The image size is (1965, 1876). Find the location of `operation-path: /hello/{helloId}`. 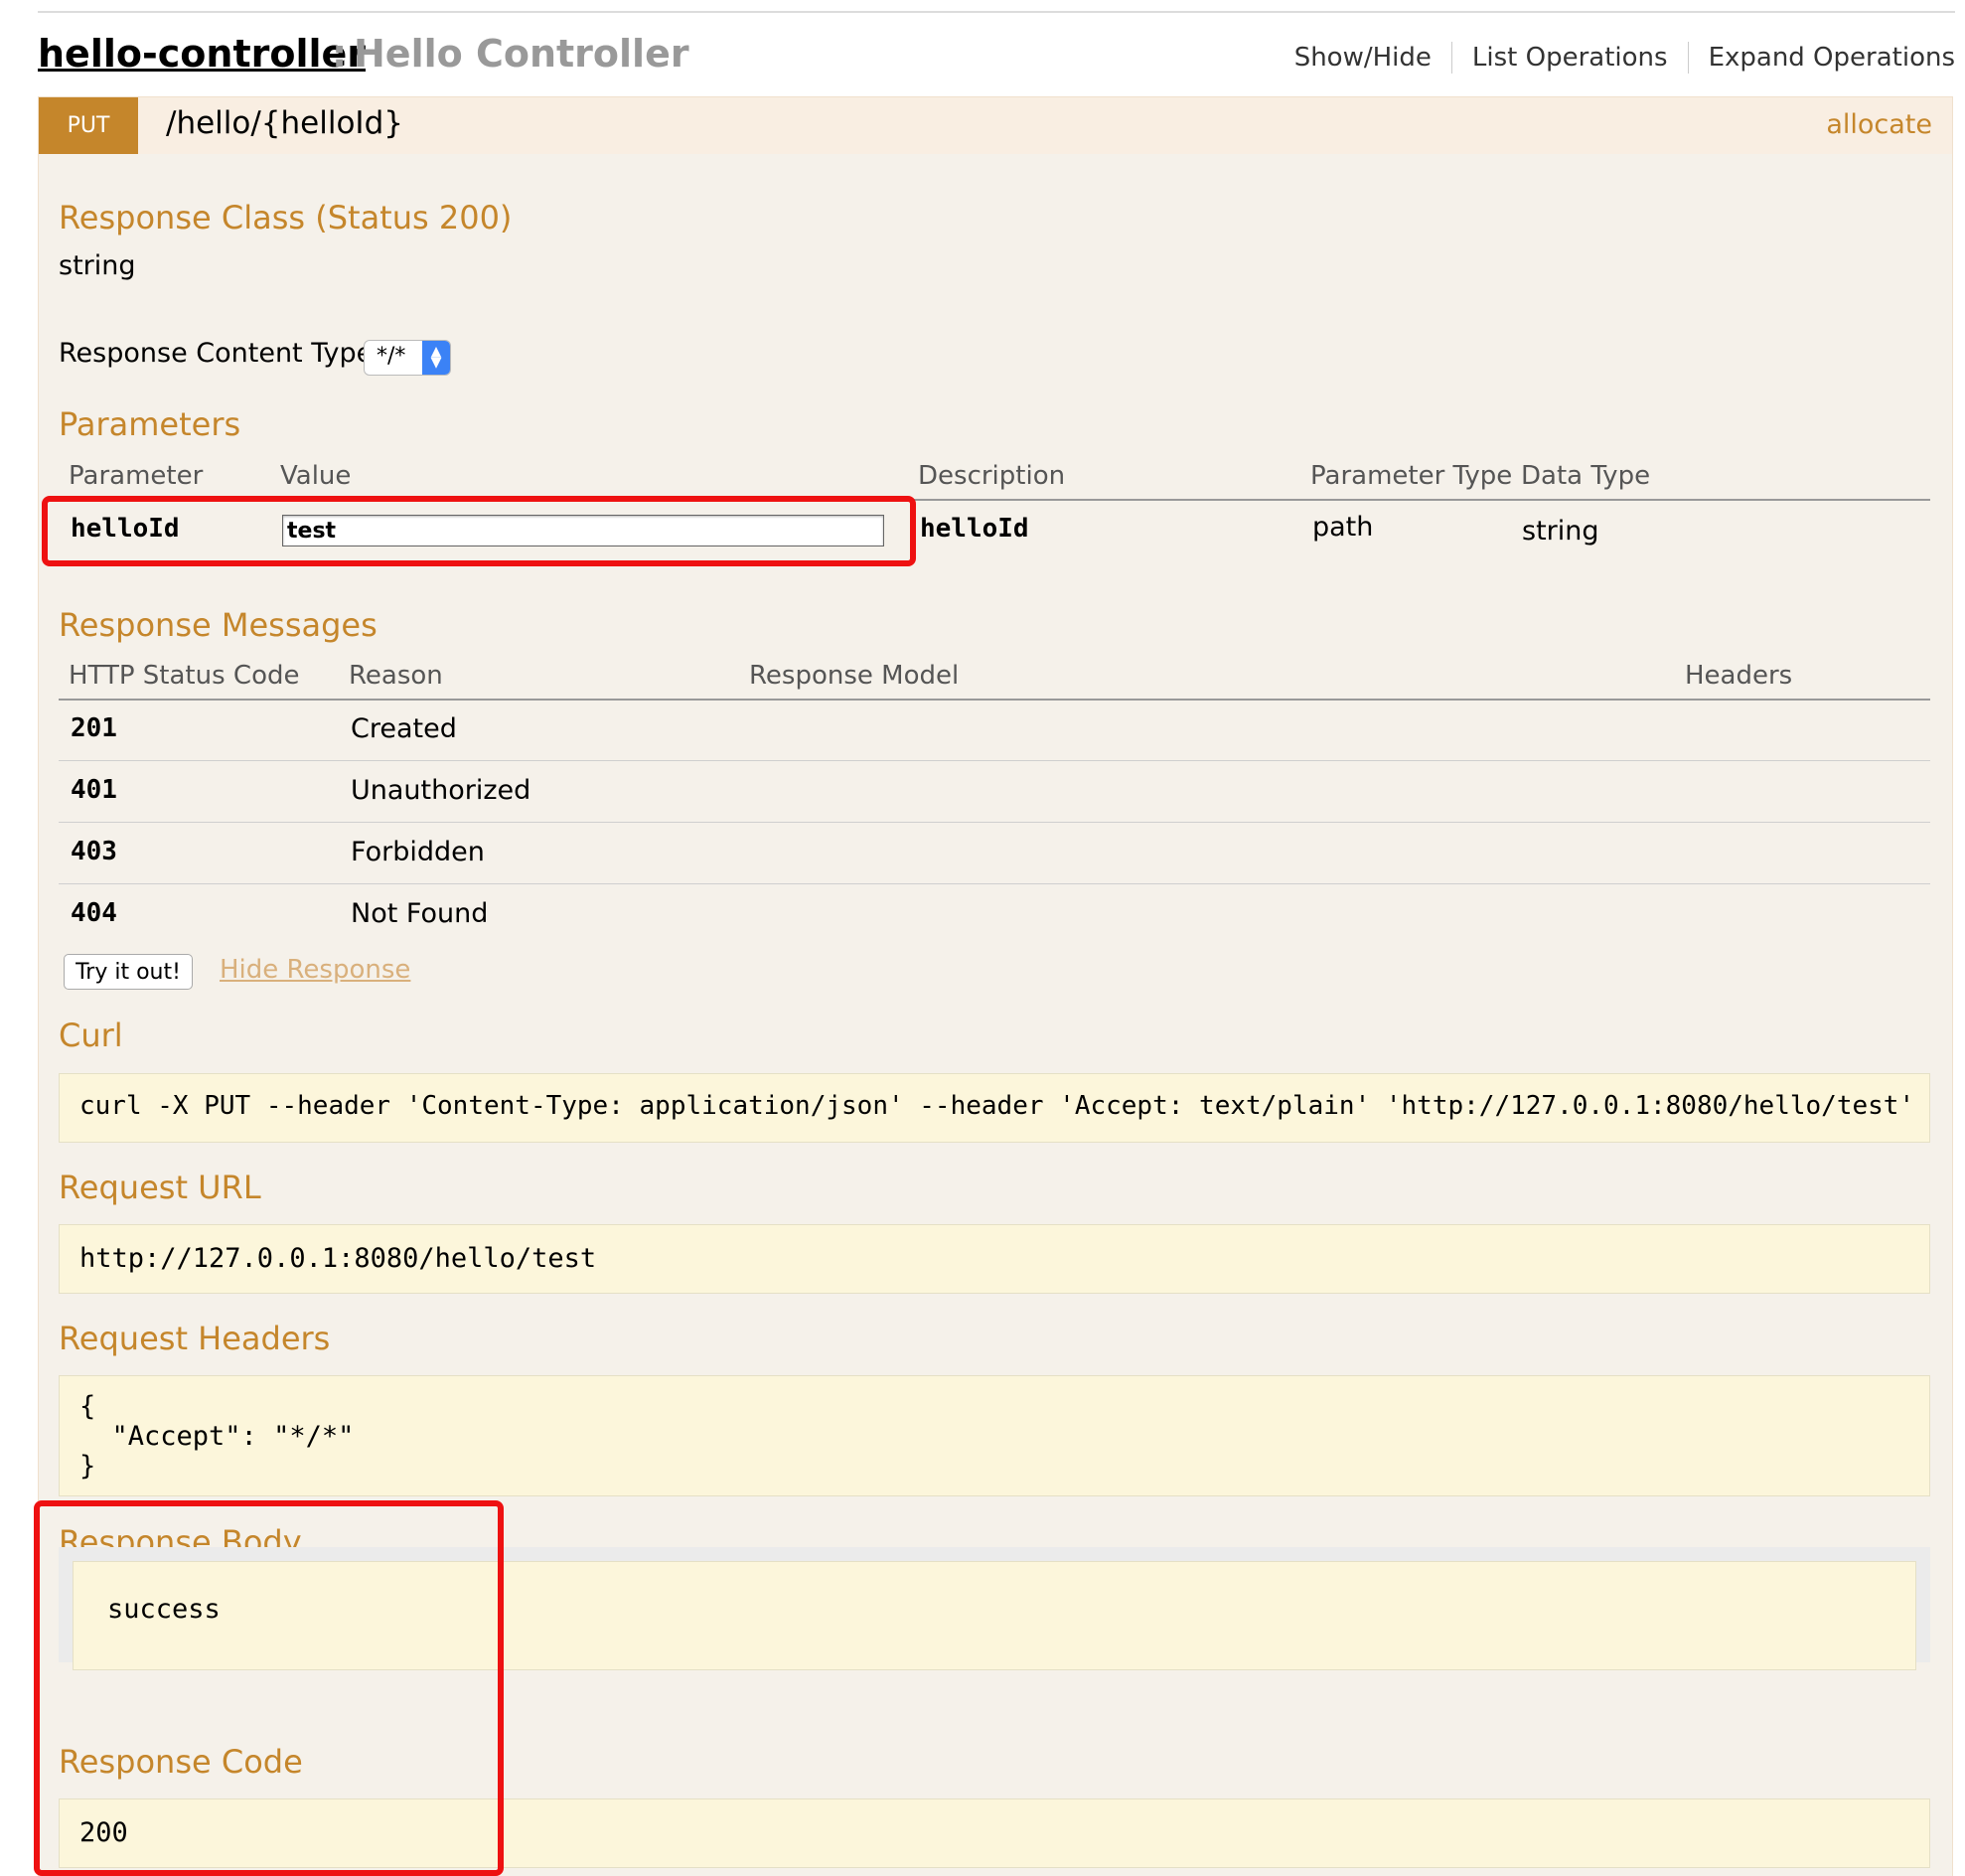

operation-path: /hello/{helloId} is located at coordinates (284, 123).